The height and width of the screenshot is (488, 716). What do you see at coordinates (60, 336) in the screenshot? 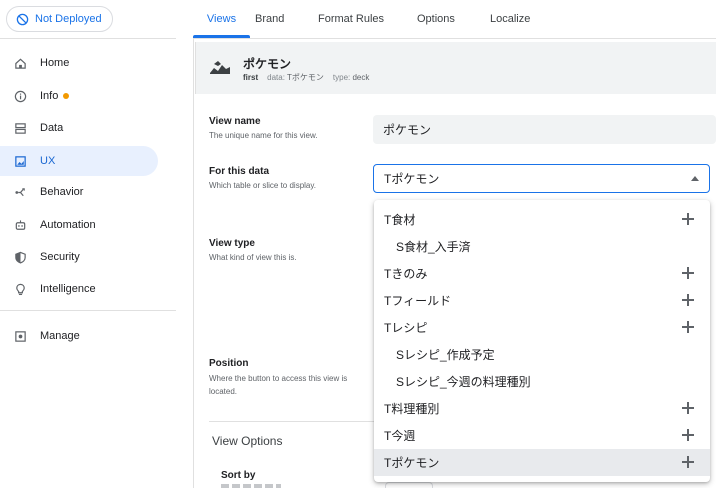
I see `sidebar-item-label: Manage` at bounding box center [60, 336].